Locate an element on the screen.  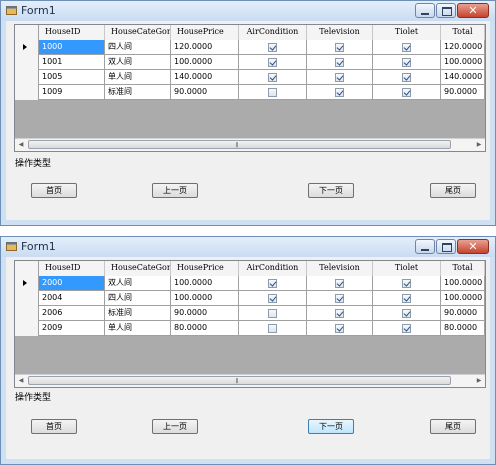
table-row: 1000 四人间 120.0000 120.0000 is located at coordinates (250, 47).